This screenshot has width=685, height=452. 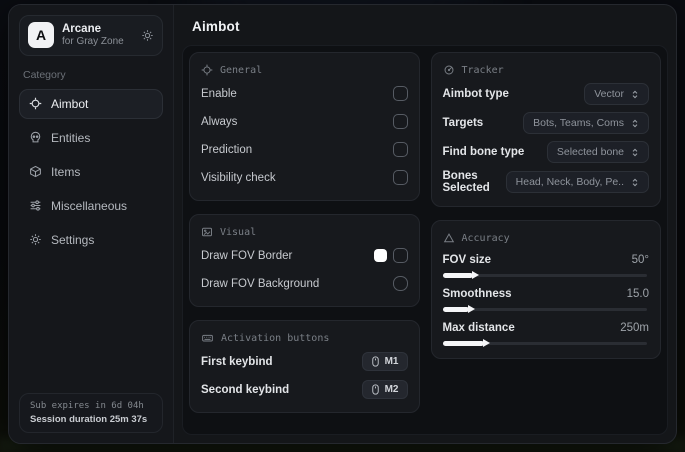 I want to click on gear-icon, so click(x=147, y=35).